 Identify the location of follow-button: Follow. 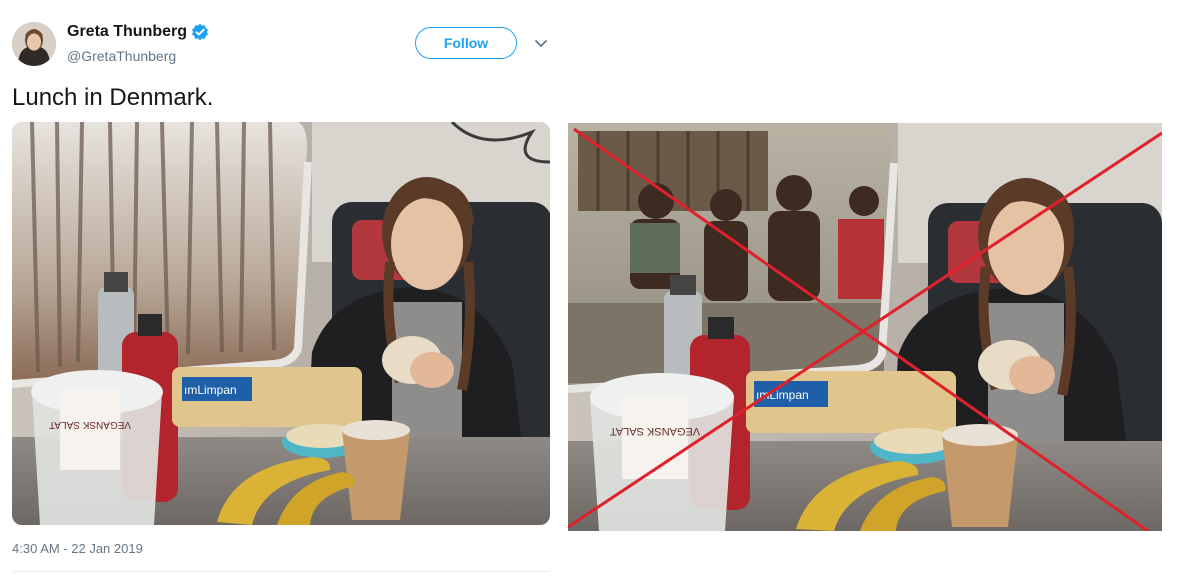
(466, 43).